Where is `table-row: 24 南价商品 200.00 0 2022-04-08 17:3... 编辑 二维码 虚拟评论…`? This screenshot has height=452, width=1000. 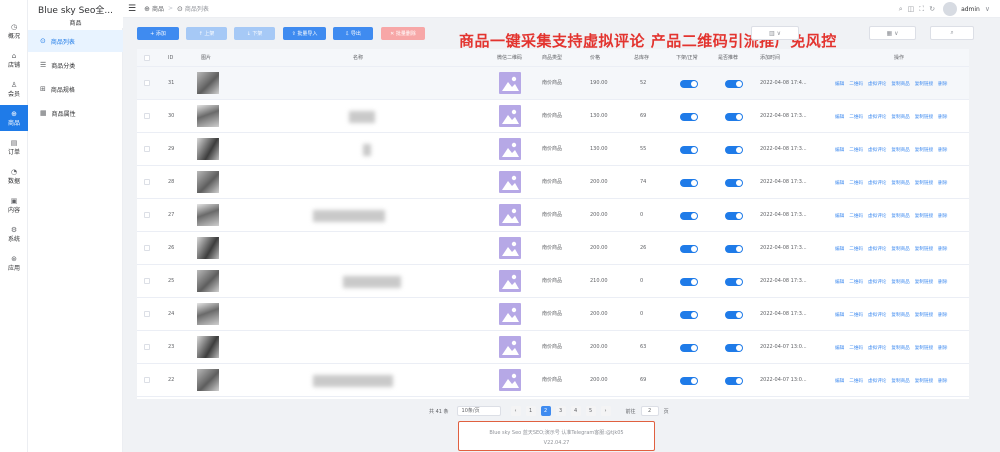 table-row: 24 南价商品 200.00 0 2022-04-08 17:3... 编辑 二维码 虚拟评论… is located at coordinates (553, 314).